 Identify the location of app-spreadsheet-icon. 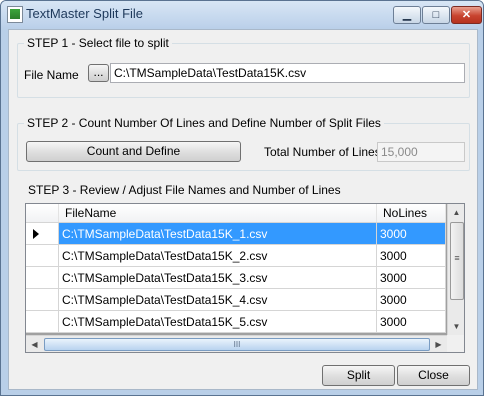
(15, 14).